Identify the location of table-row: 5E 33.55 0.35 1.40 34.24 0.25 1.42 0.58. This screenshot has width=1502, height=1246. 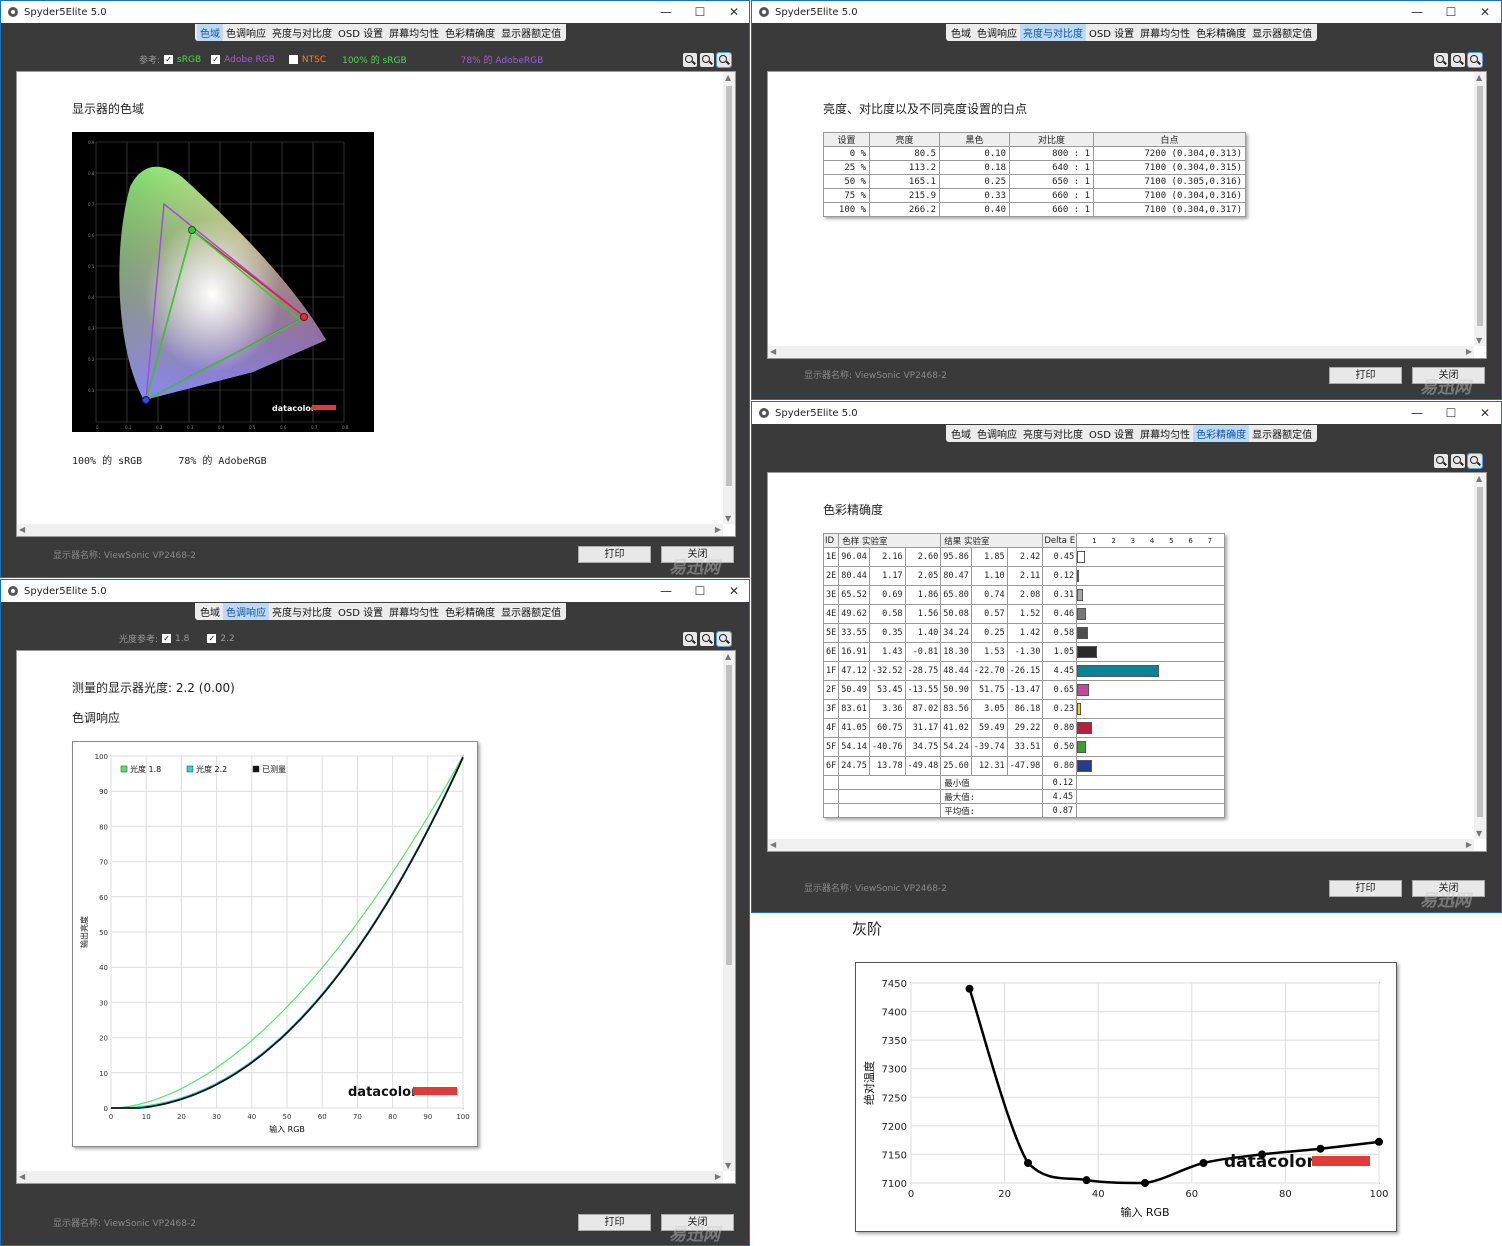
(1024, 633).